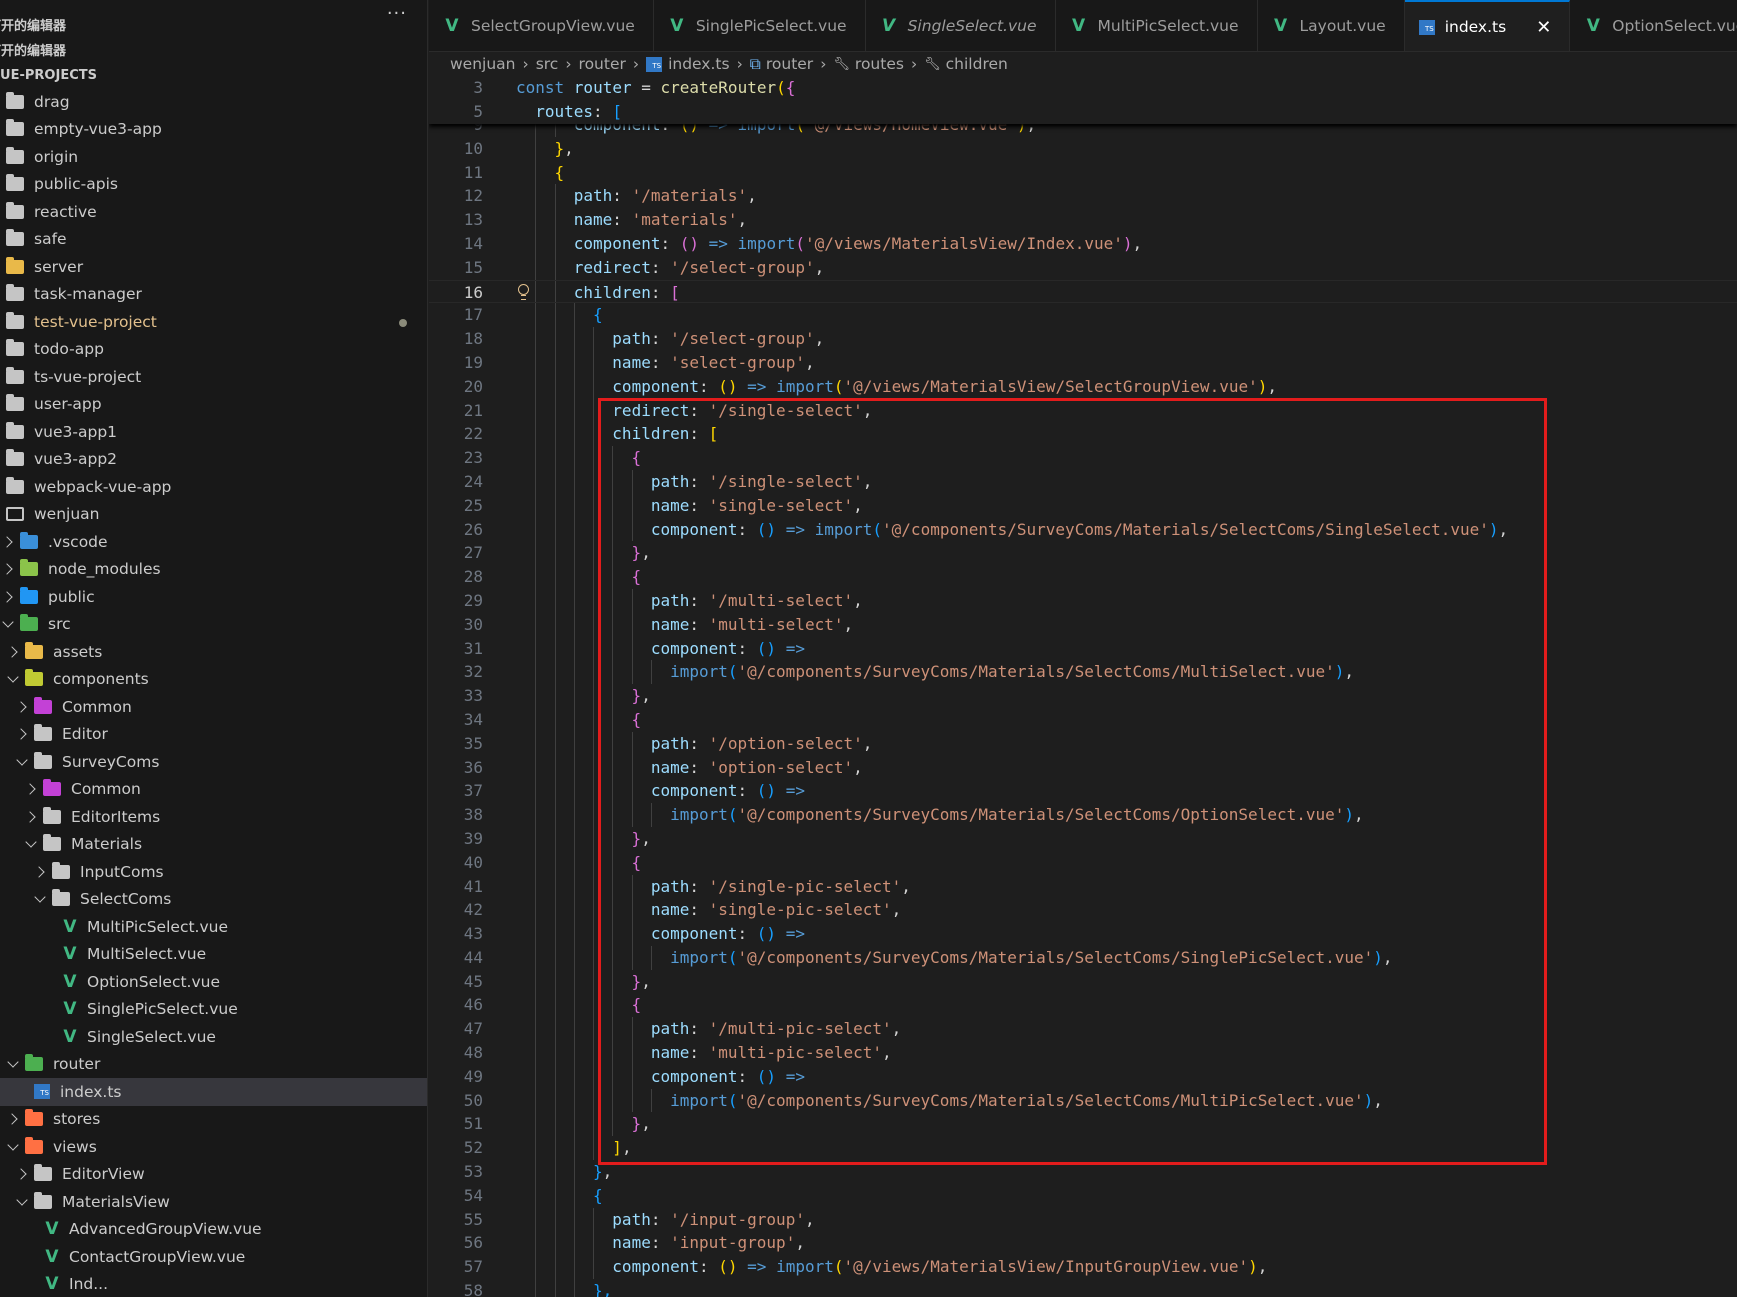  What do you see at coordinates (1083, 291) in the screenshot?
I see `code-line: 16 children: [` at bounding box center [1083, 291].